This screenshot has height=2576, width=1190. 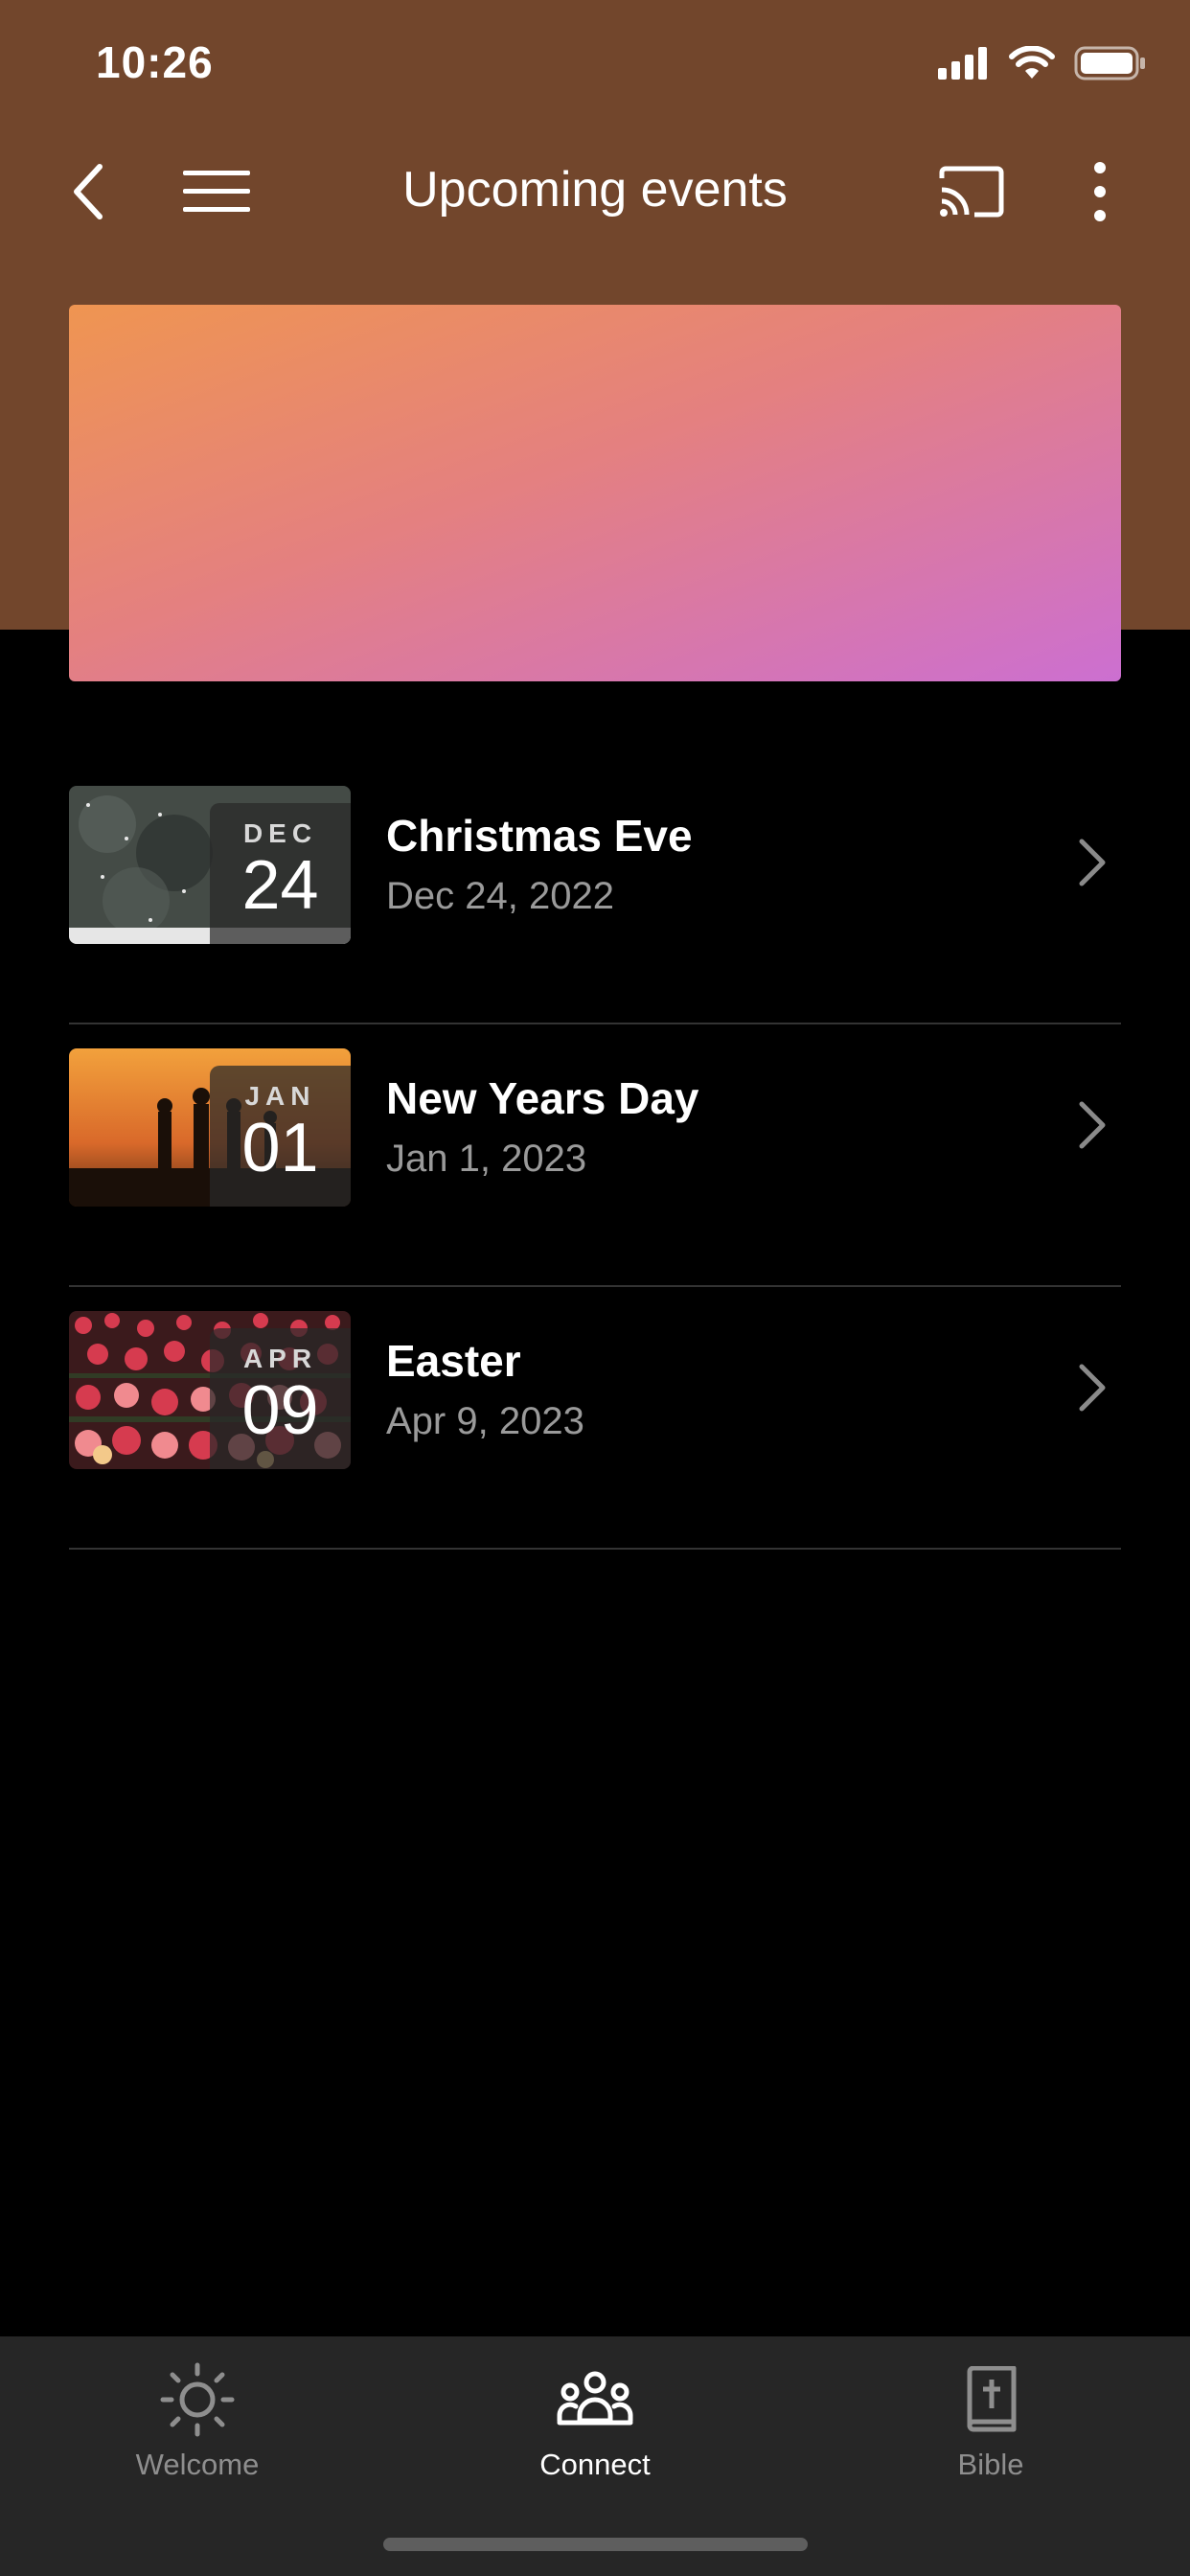 I want to click on people-group-icon, so click(x=595, y=2398).